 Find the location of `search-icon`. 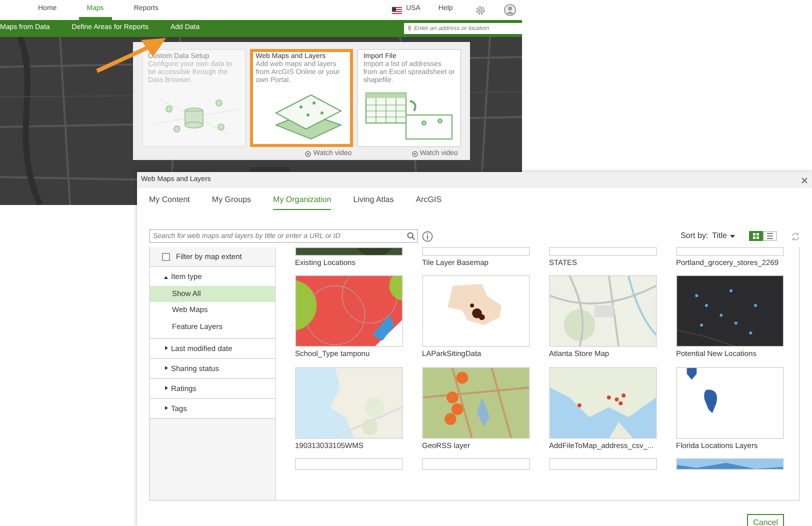

search-icon is located at coordinates (411, 236).